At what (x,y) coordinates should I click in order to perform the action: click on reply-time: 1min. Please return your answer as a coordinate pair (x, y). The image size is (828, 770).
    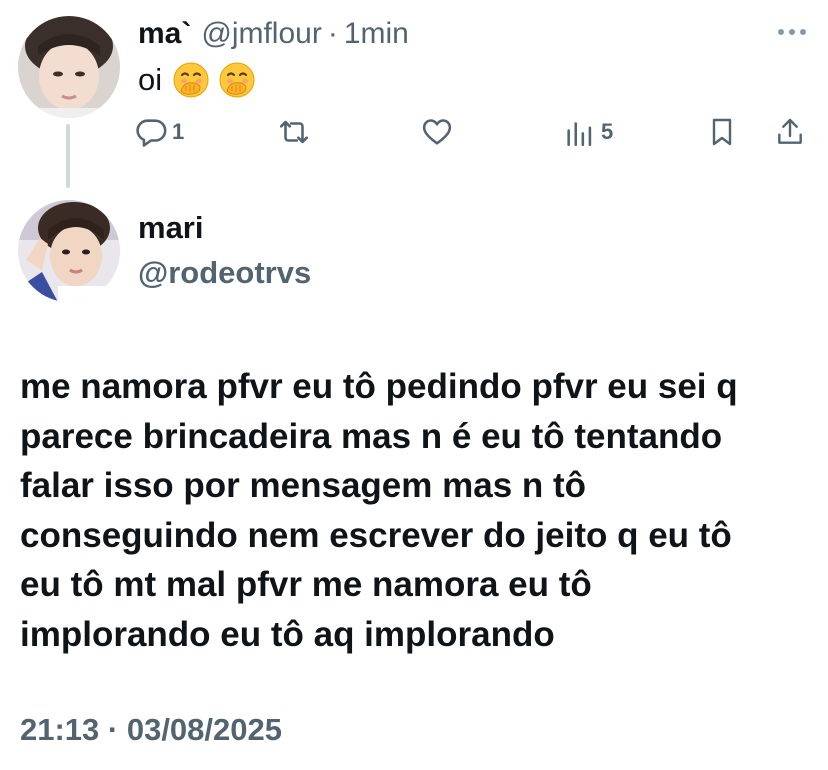
    Looking at the image, I should click on (376, 34).